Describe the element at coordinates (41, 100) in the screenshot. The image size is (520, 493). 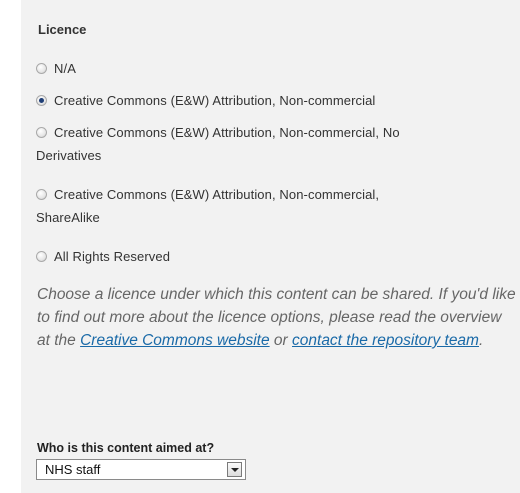
I see `radio-checked-icon` at that location.